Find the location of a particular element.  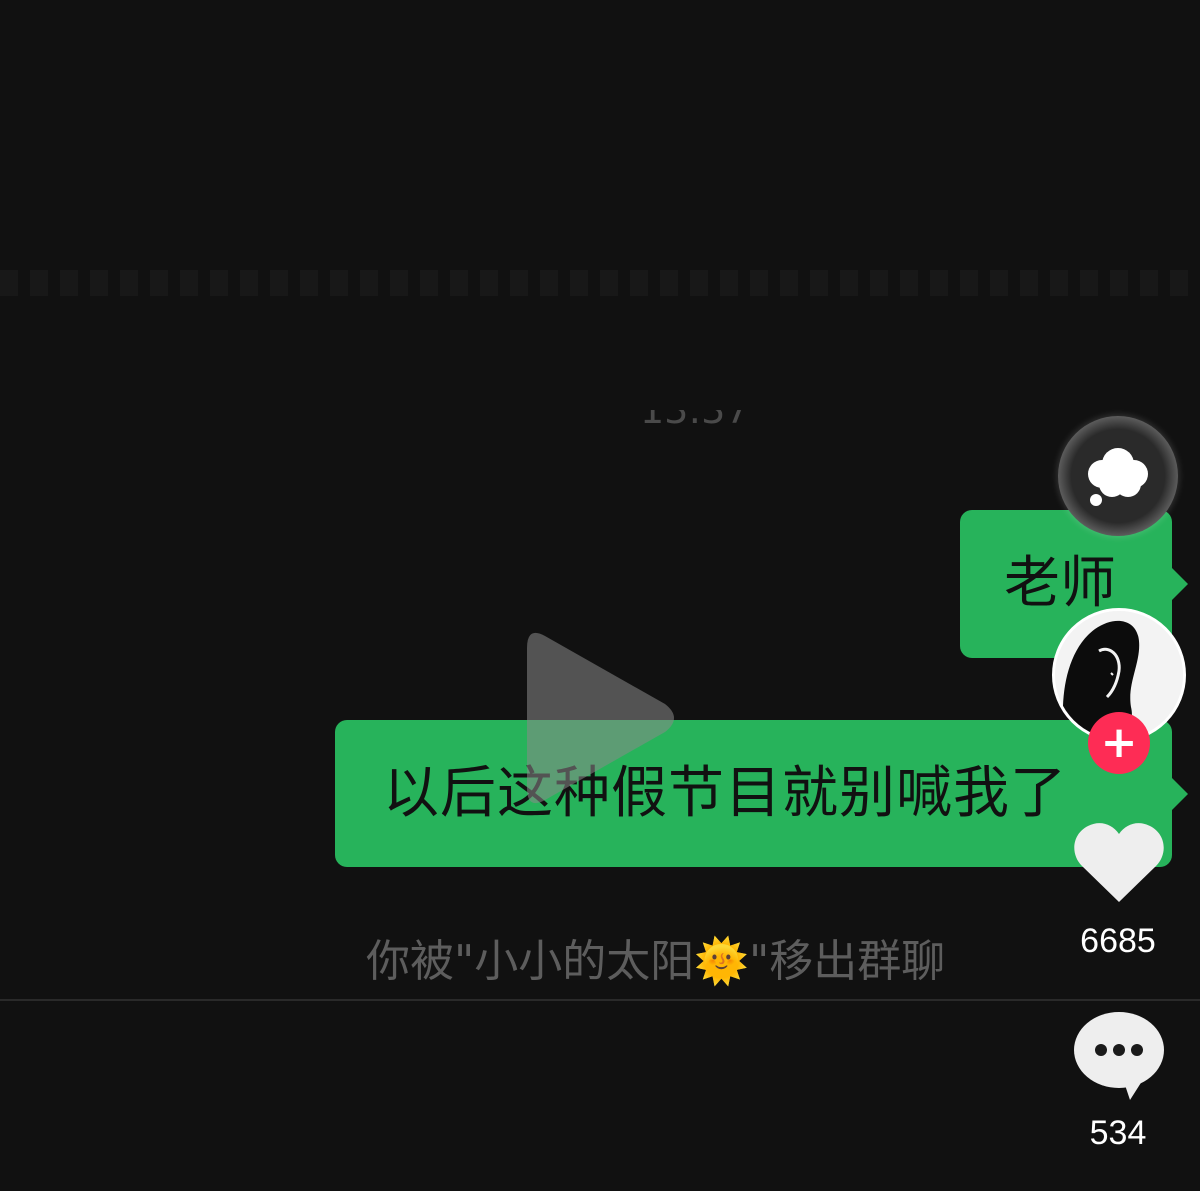

follow-button: + is located at coordinates (1119, 743).